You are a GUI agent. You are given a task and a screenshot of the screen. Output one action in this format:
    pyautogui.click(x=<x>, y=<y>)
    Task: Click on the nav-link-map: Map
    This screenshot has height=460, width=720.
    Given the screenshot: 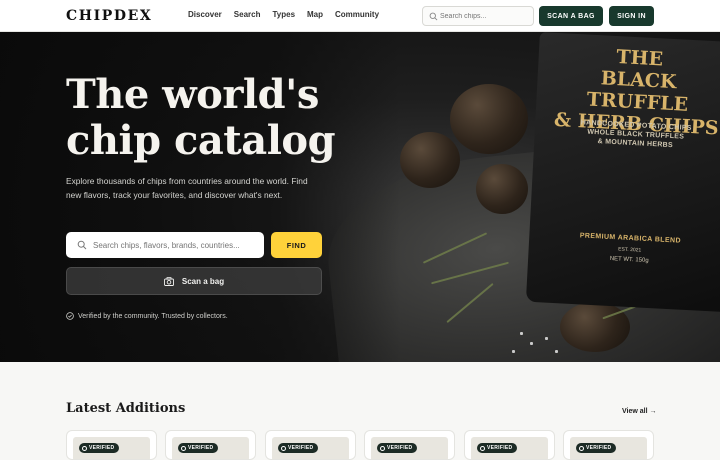 What is the action you would take?
    pyautogui.click(x=315, y=14)
    